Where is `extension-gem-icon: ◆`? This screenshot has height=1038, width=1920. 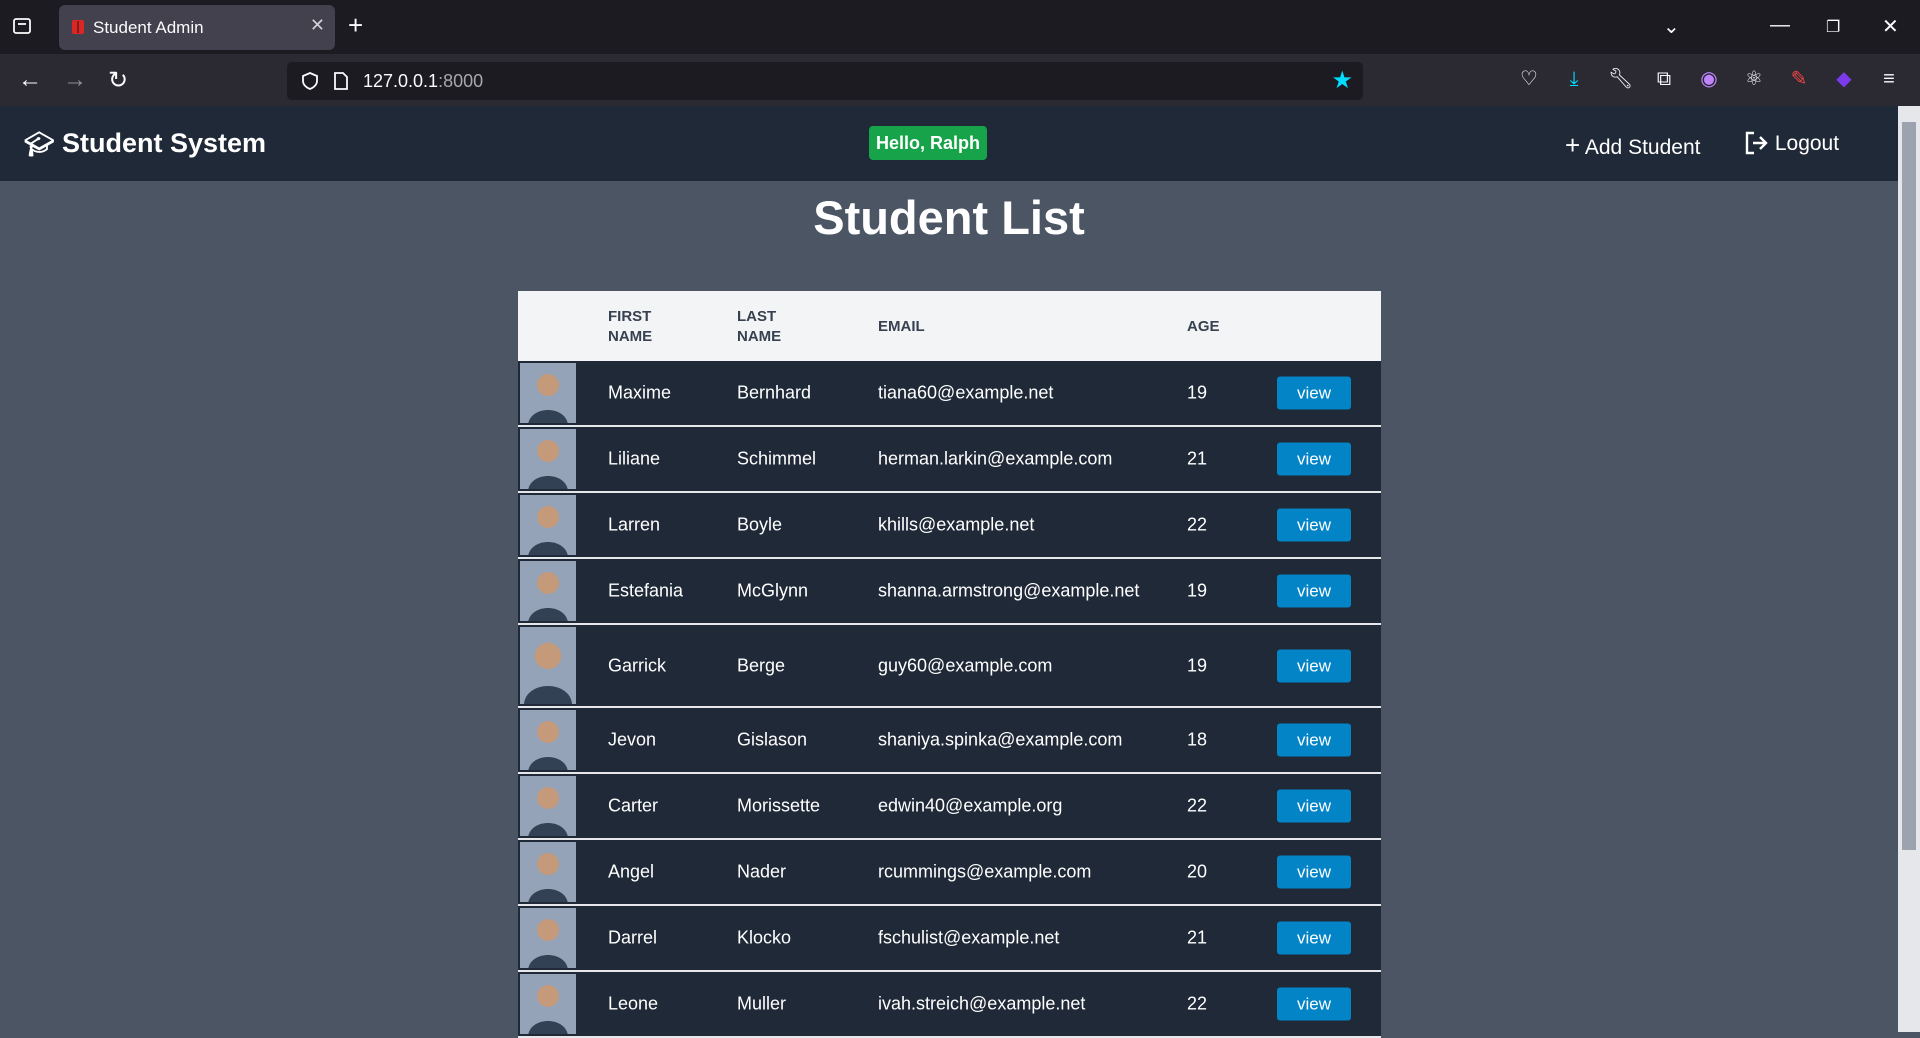 extension-gem-icon: ◆ is located at coordinates (1844, 79).